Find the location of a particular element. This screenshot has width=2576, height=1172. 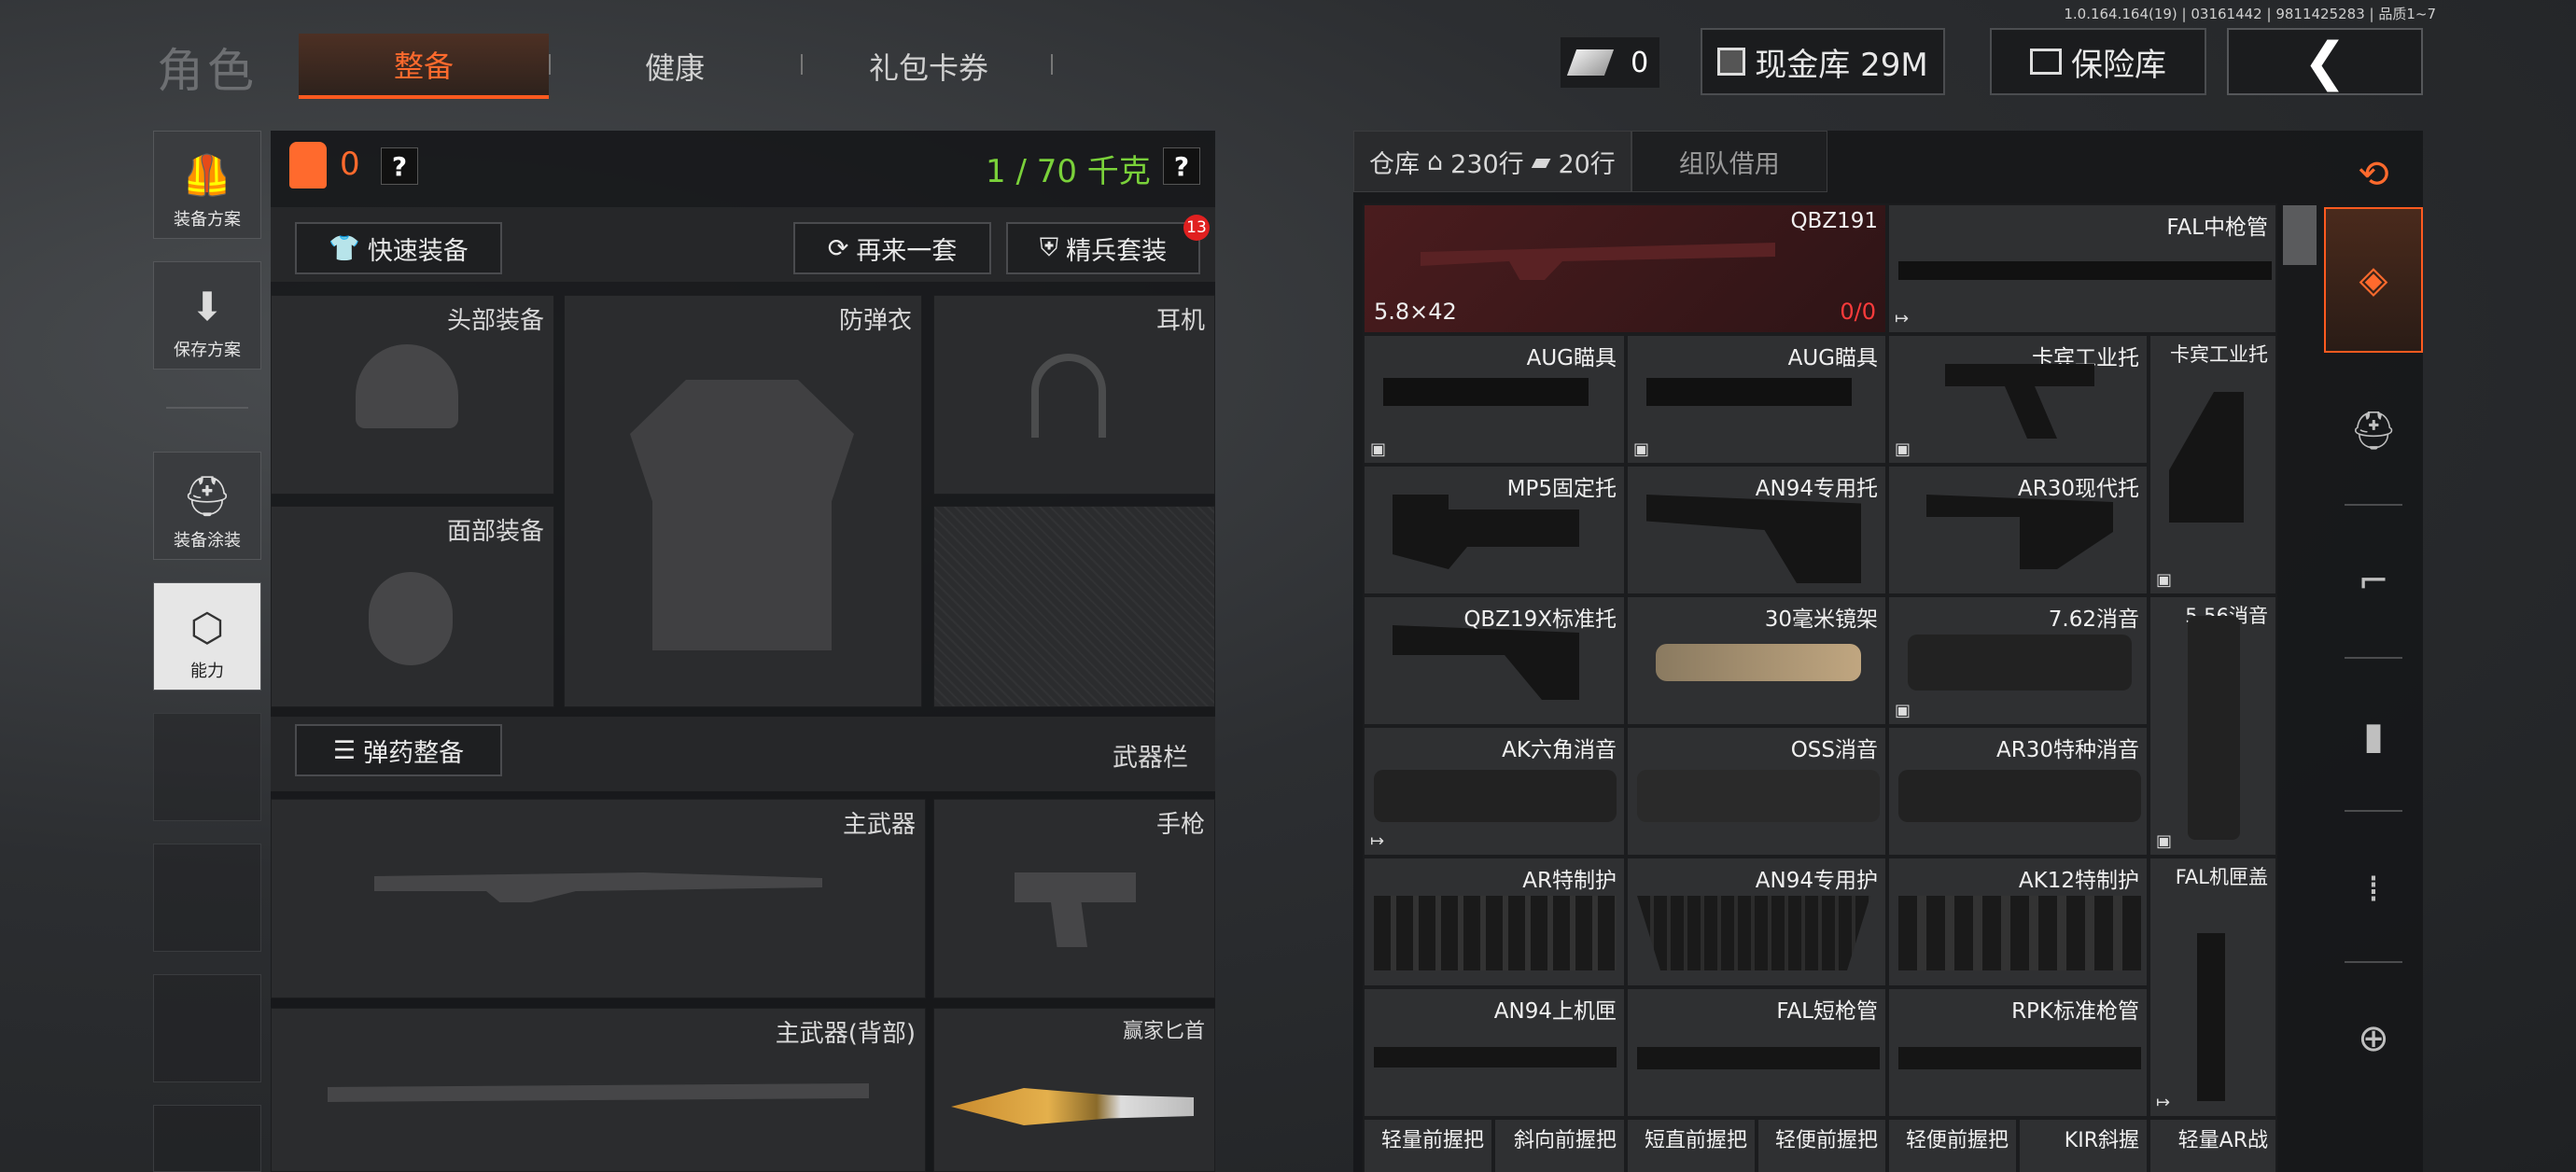

refresh-icon: ⟳ is located at coordinates (838, 248).